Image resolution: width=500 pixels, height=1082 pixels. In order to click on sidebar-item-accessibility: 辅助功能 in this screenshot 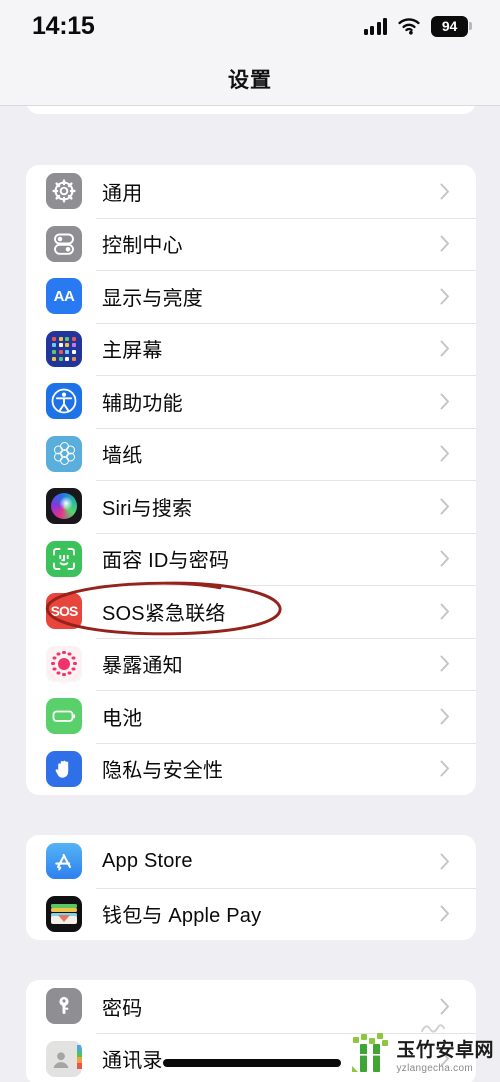, I will do `click(251, 401)`.